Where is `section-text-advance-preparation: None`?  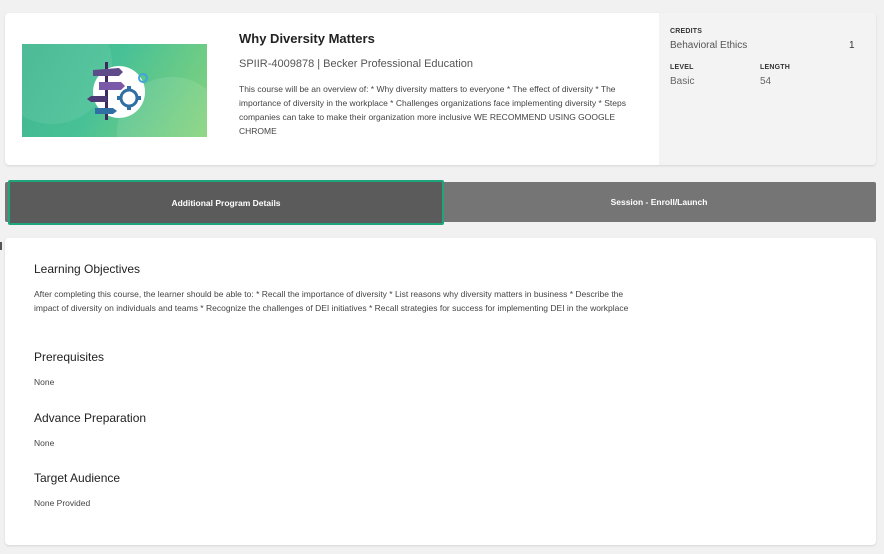
section-text-advance-preparation: None is located at coordinates (44, 443).